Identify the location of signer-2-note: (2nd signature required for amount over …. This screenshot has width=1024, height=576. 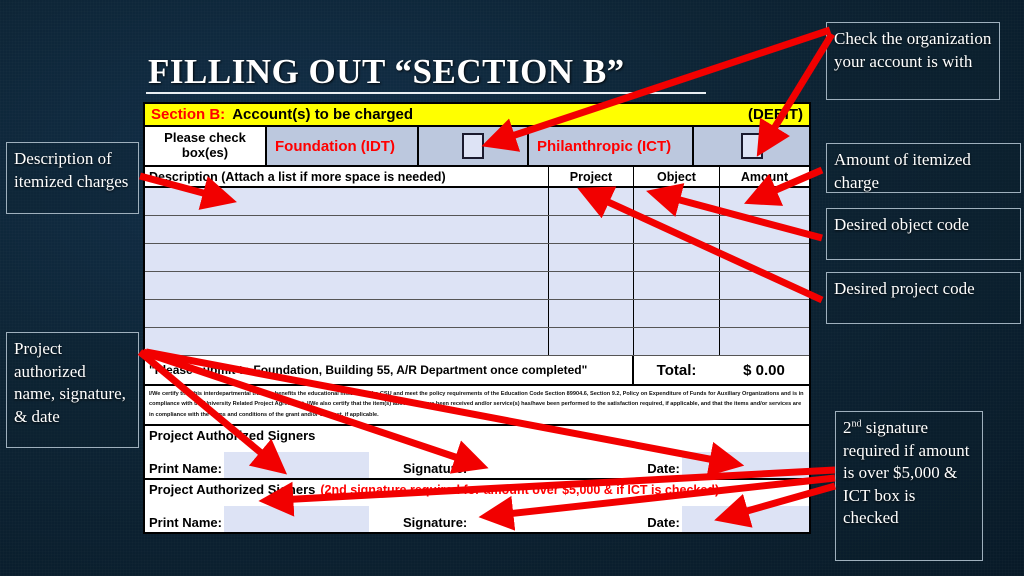
(520, 489).